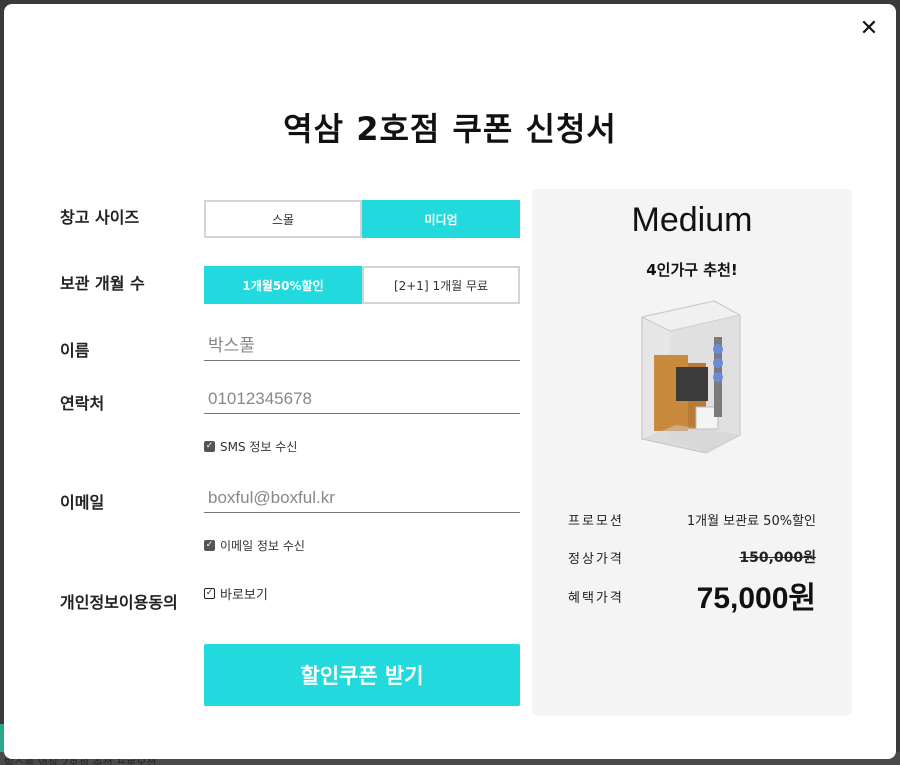 The height and width of the screenshot is (765, 900). I want to click on privacy-consent-checkbox: ✓ 바로보기, so click(236, 593).